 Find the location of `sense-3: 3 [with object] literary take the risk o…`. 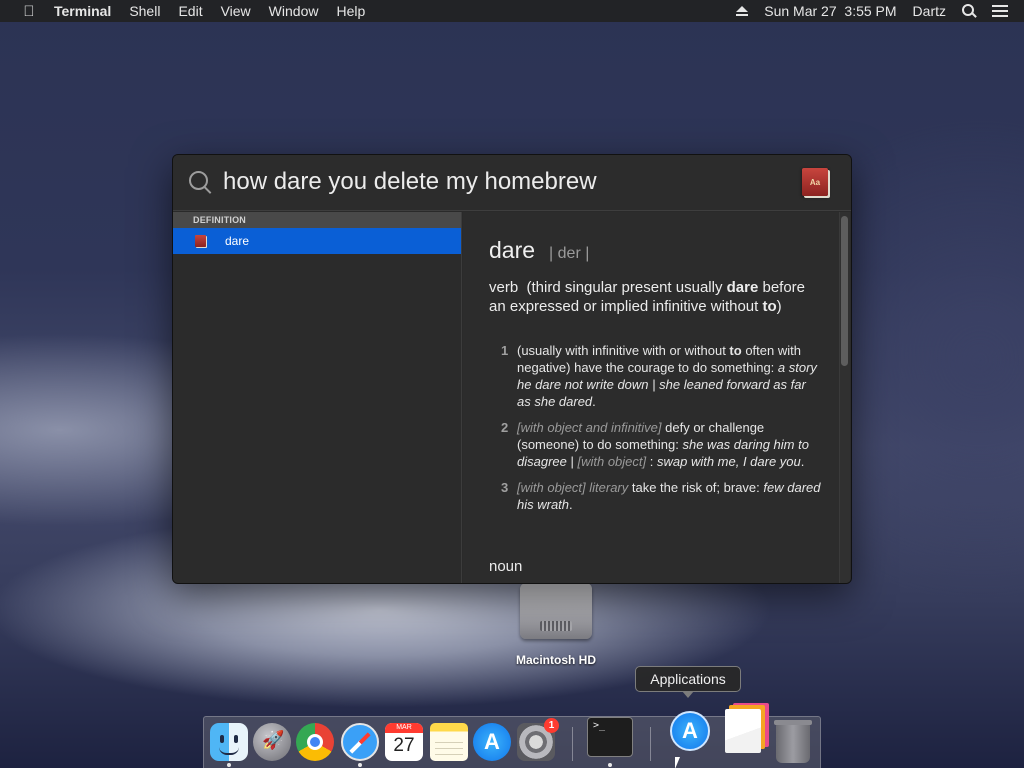

sense-3: 3 [with object] literary take the risk o… is located at coordinates (661, 496).